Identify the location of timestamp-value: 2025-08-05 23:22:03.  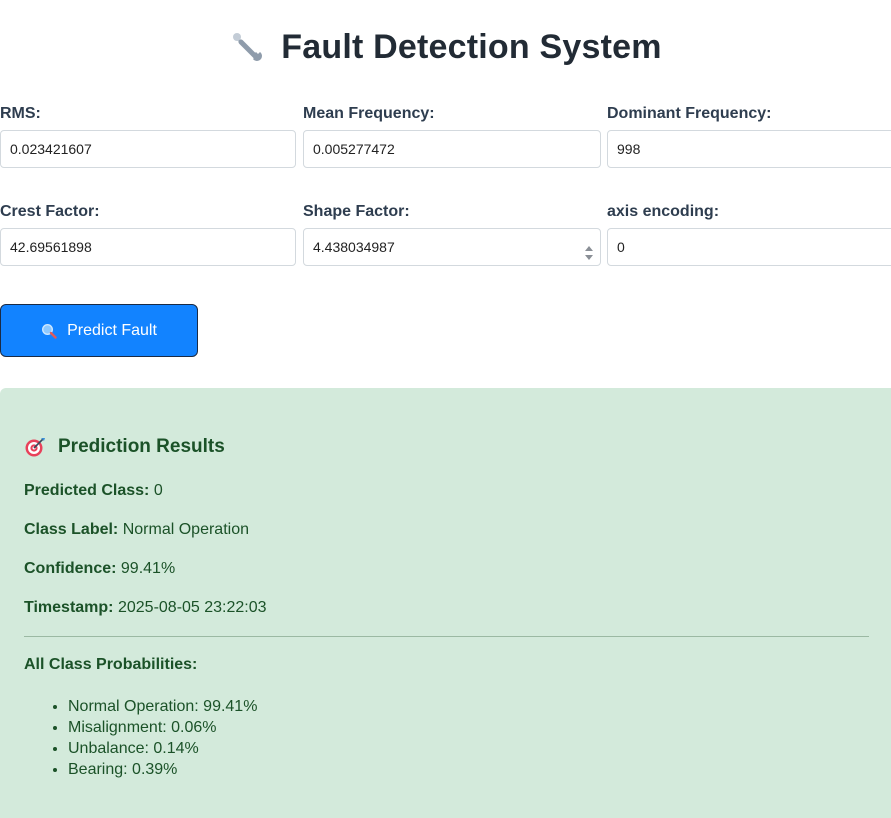
(192, 607).